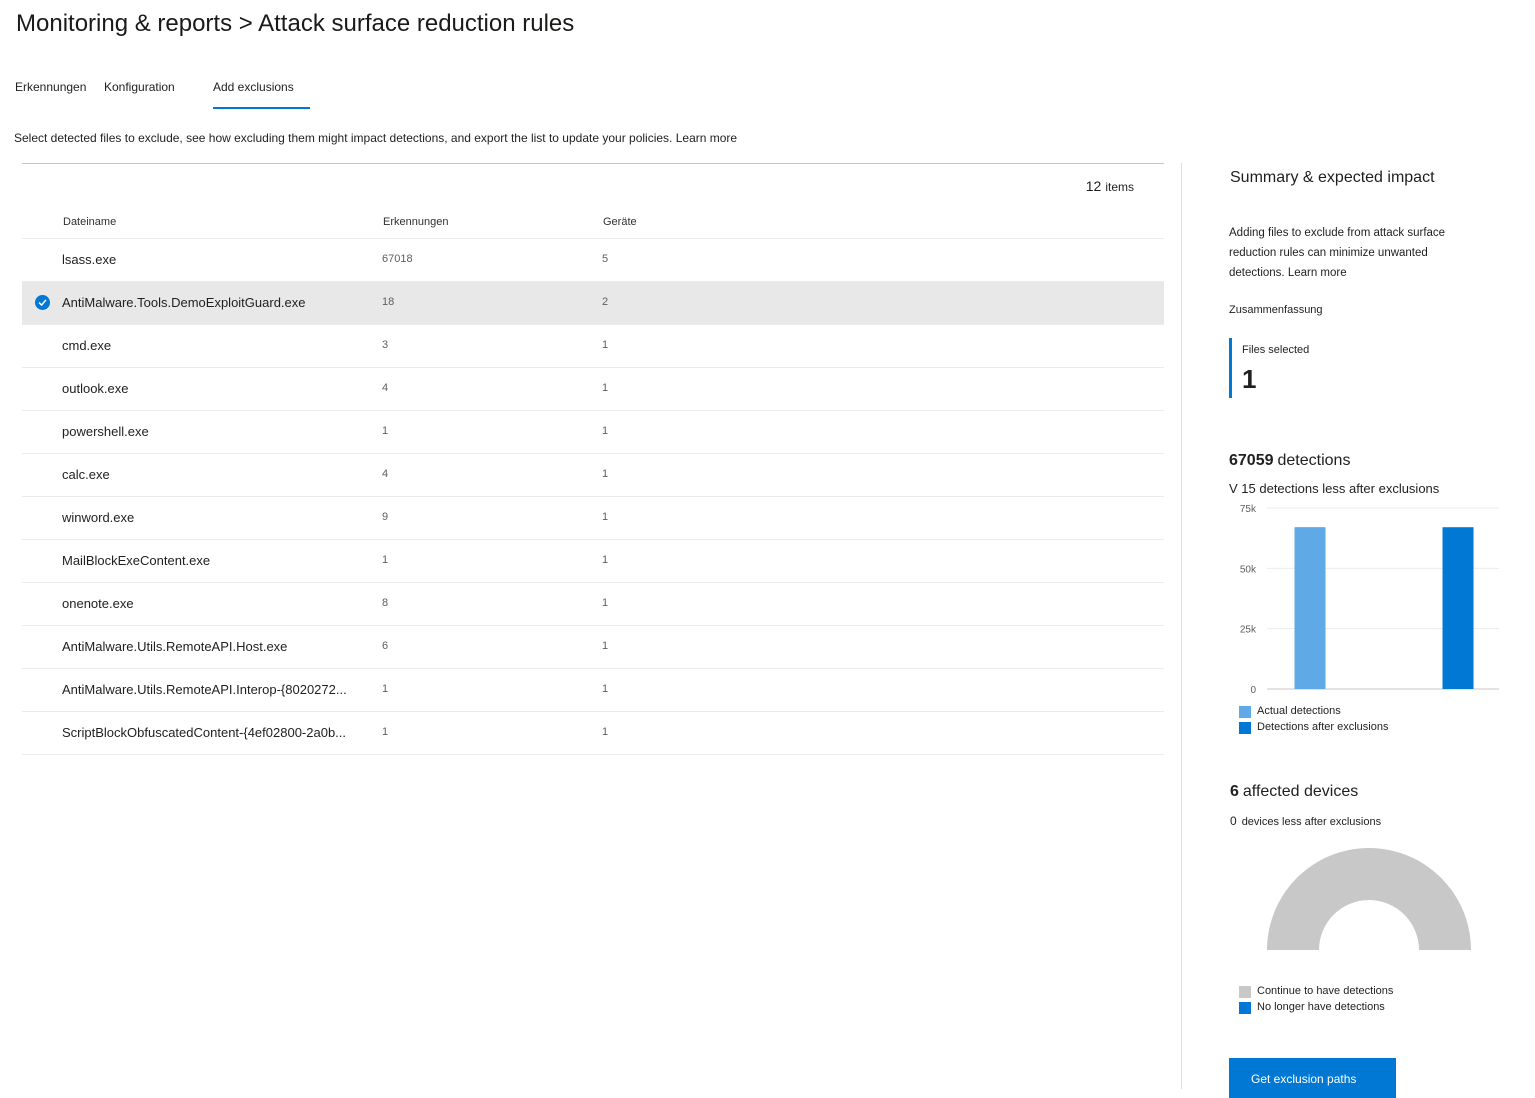 The image size is (1535, 1098). I want to click on donut-slice-continue, so click(1369, 899).